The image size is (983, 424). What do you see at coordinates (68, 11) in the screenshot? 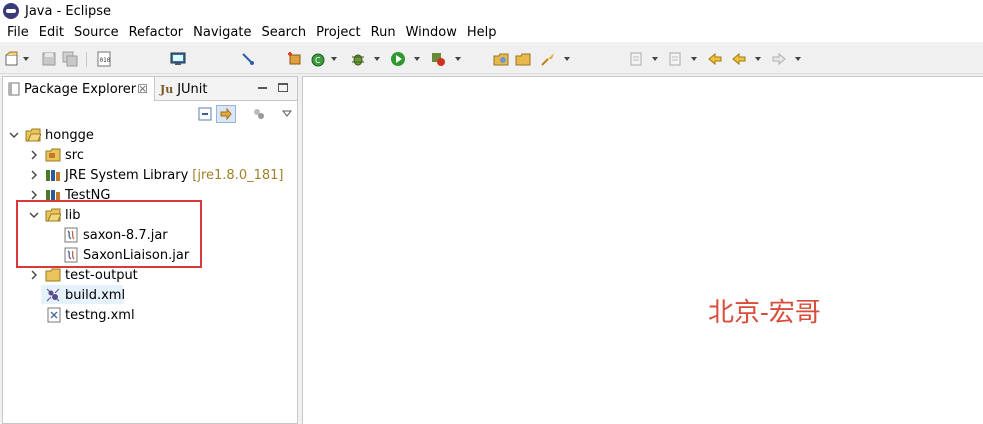
I see `window-title: Java - Eclipse` at bounding box center [68, 11].